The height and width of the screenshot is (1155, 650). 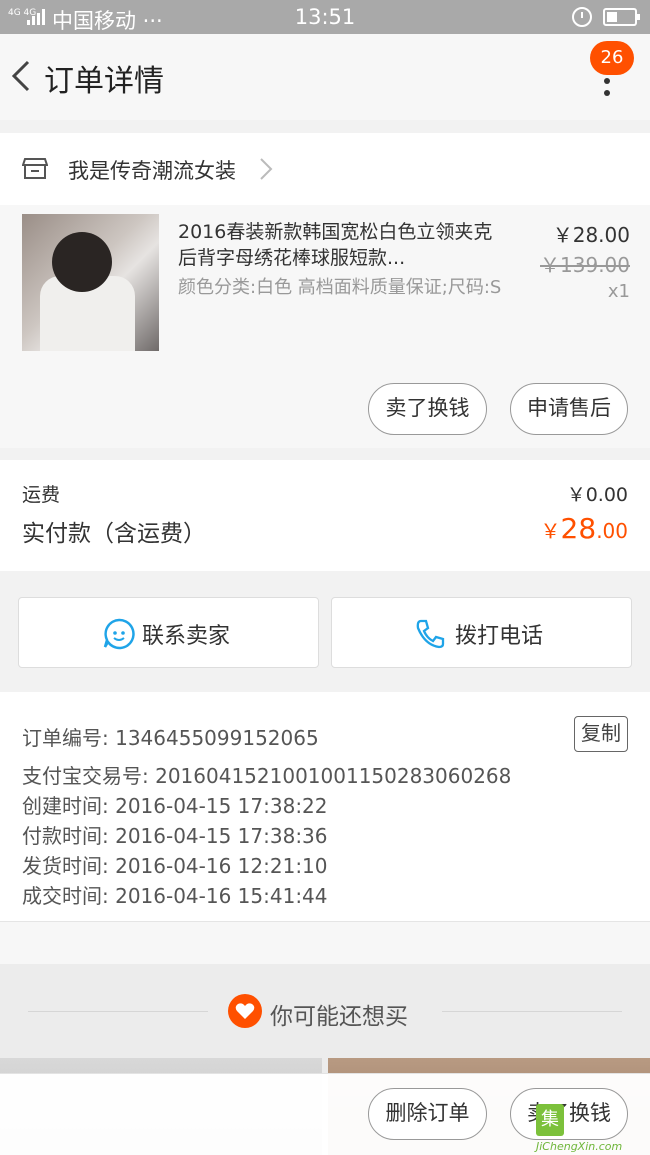 I want to click on call-button: 拨打电话, so click(x=481, y=632).